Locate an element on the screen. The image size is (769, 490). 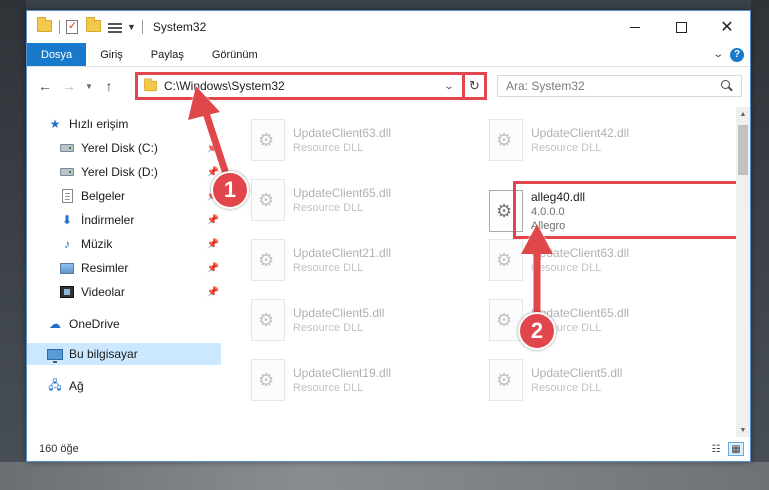
maximize-button is located at coordinates (681, 27).